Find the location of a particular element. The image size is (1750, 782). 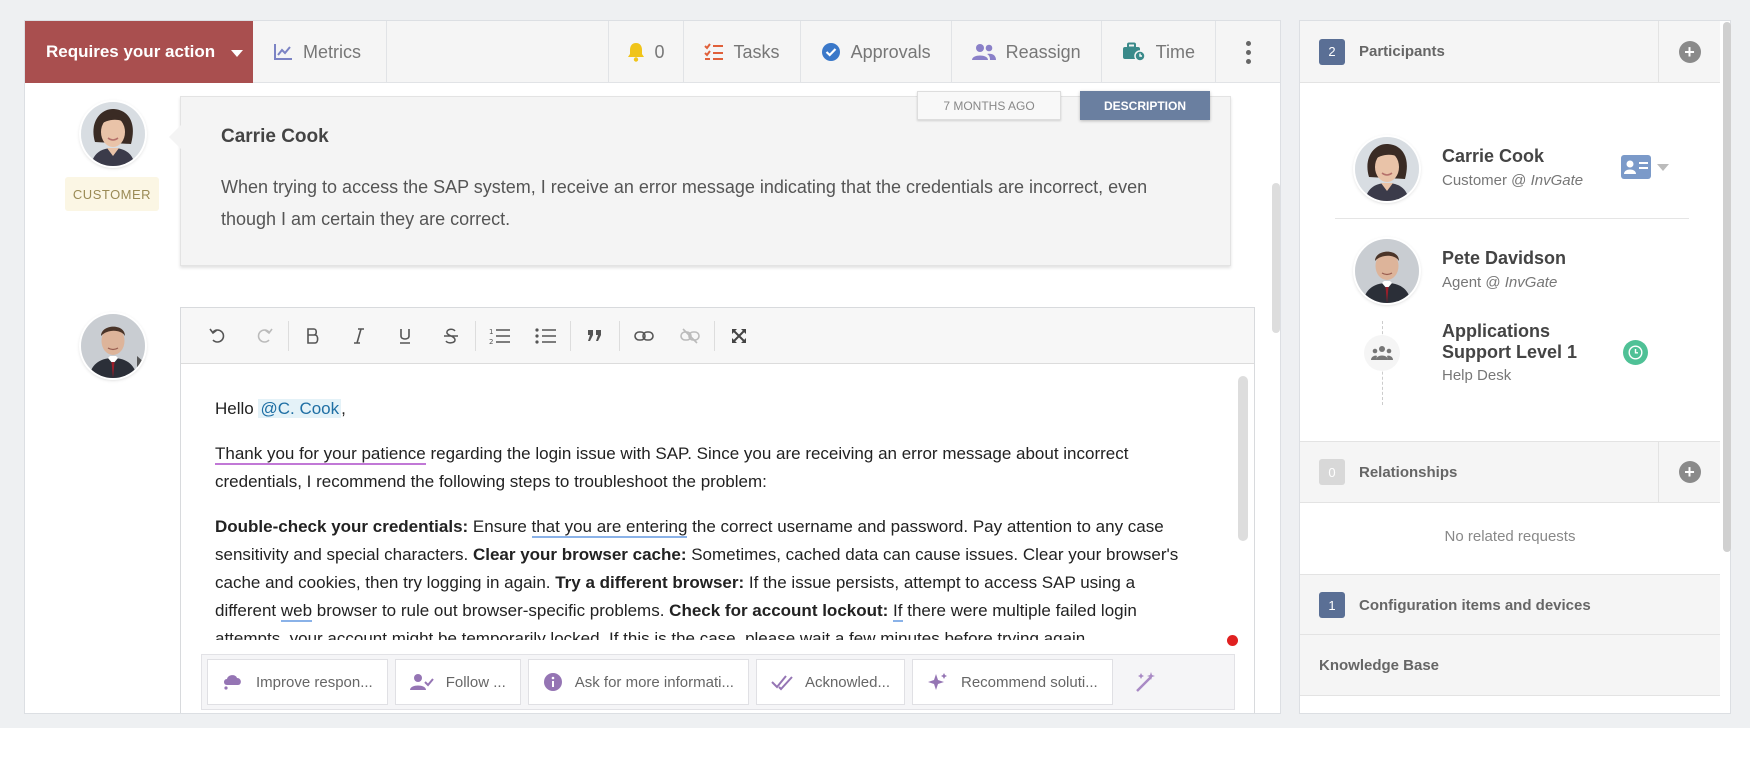

step-heading: Check for account lockout: is located at coordinates (779, 610).